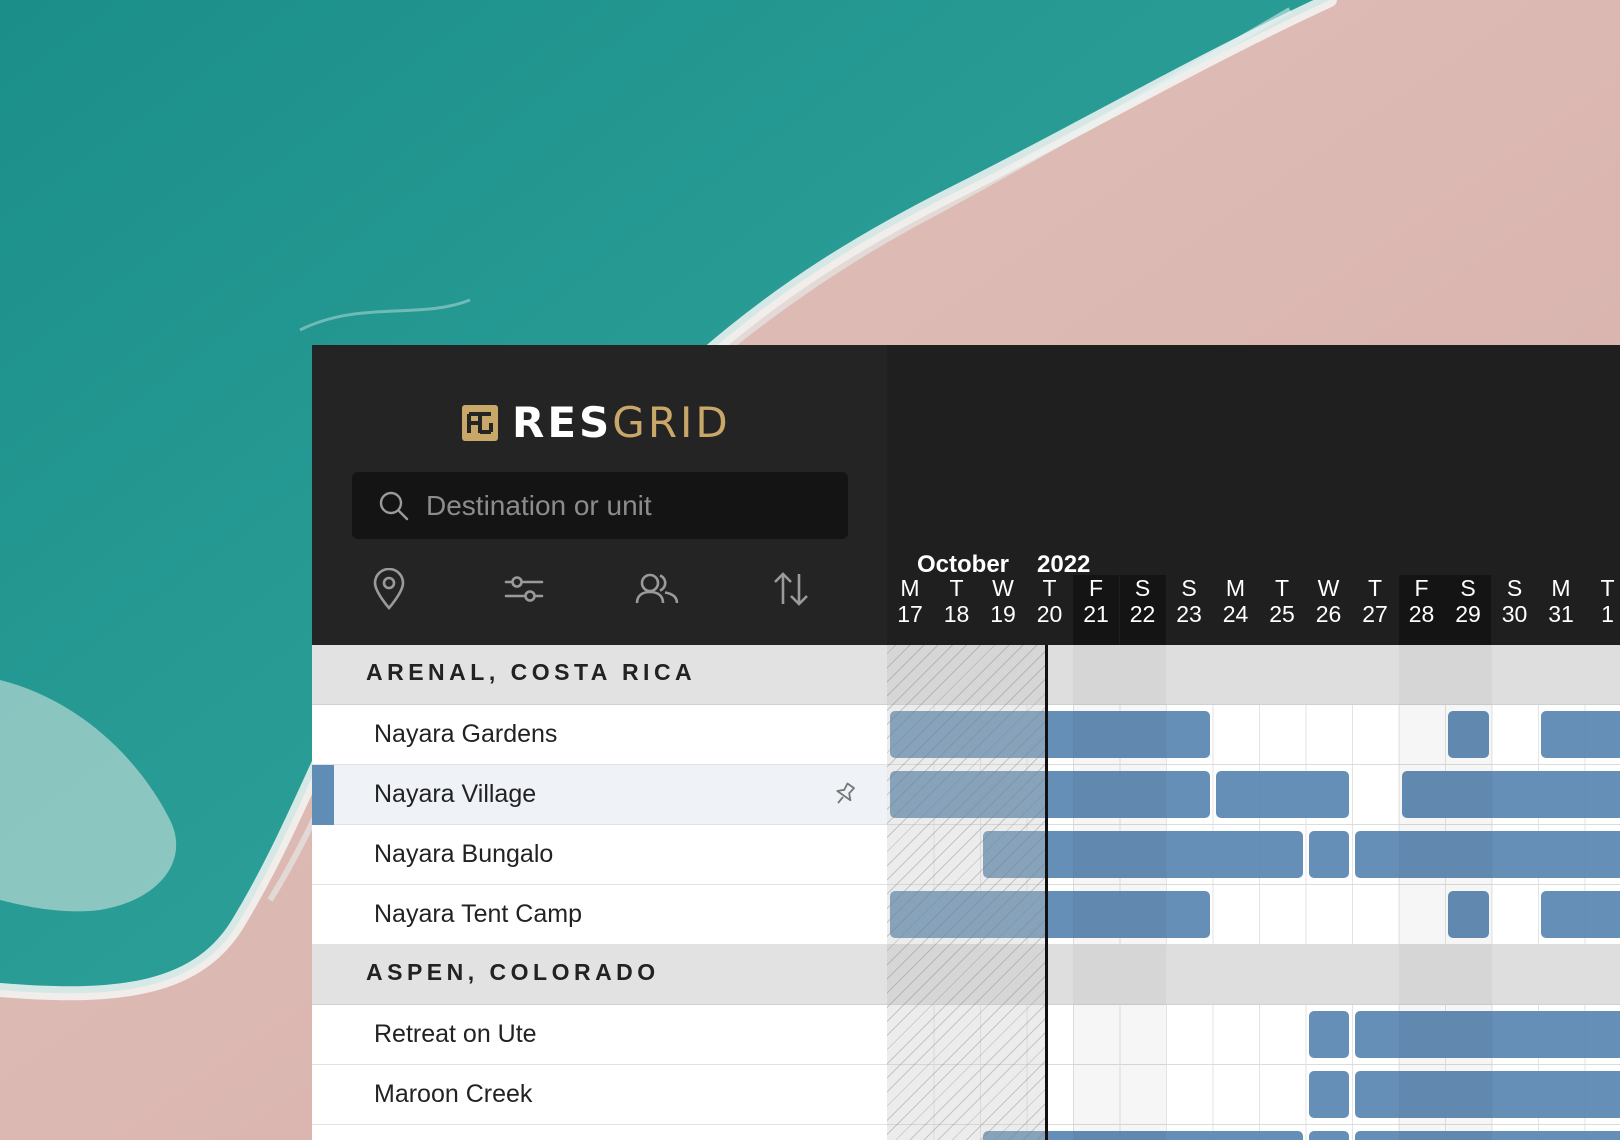 This screenshot has width=1620, height=1140. What do you see at coordinates (394, 505) in the screenshot?
I see `search-icon` at bounding box center [394, 505].